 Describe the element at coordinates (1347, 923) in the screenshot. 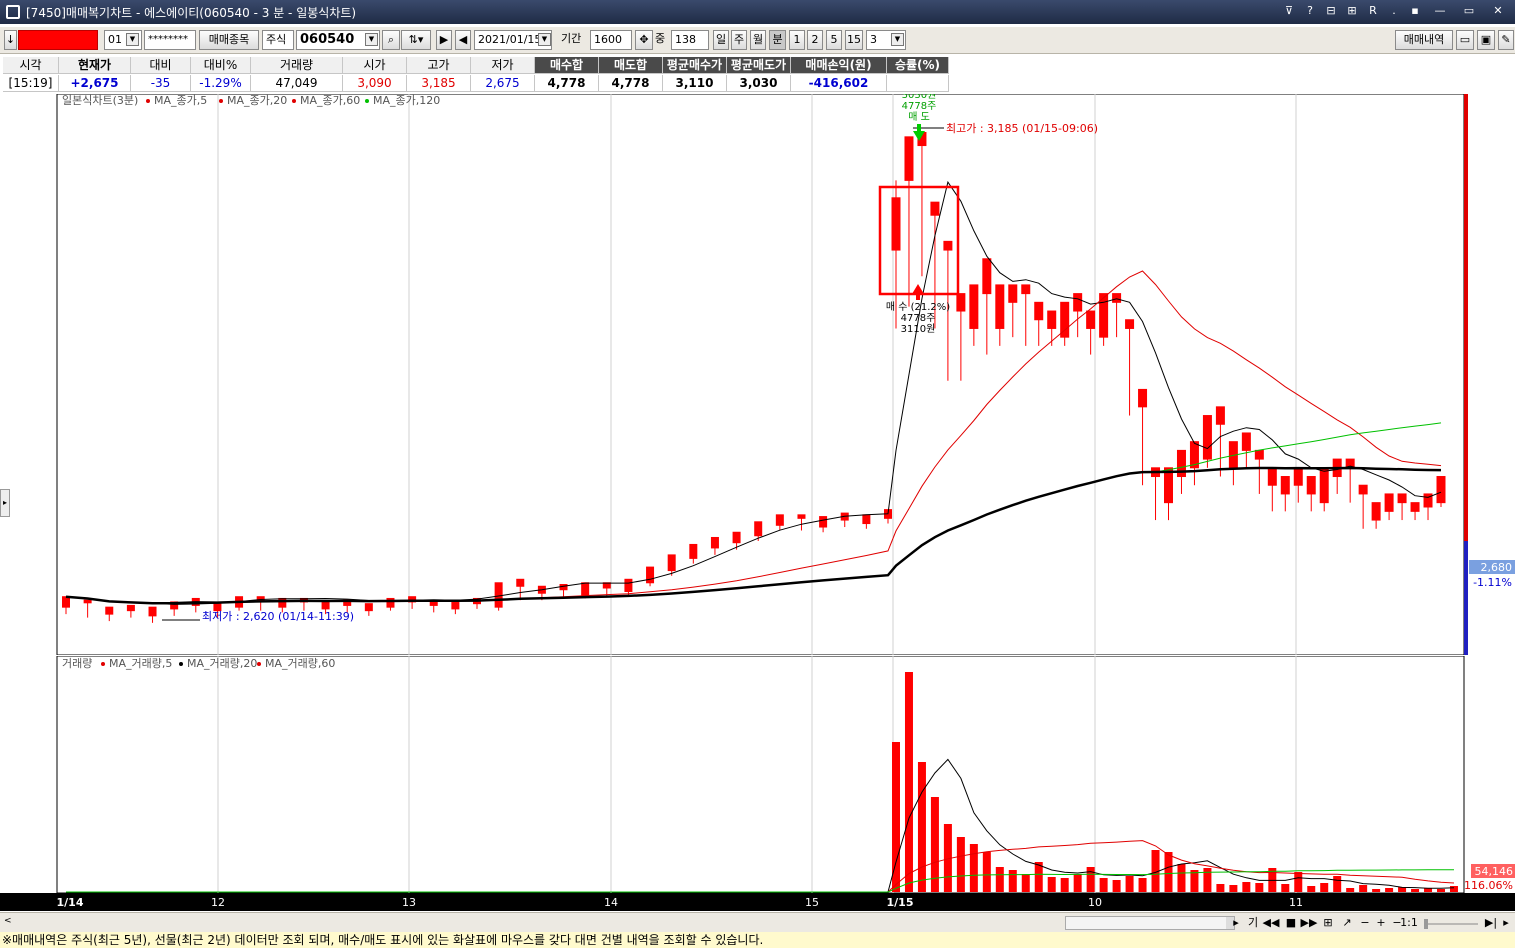

I see `trend-icon: ↗` at that location.